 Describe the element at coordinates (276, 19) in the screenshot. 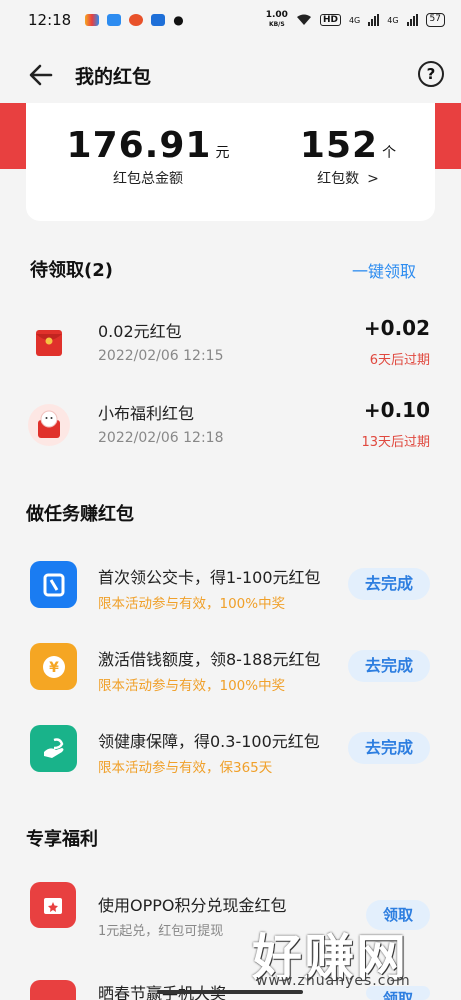

I see `network-speed: 1.00 KB/S` at that location.